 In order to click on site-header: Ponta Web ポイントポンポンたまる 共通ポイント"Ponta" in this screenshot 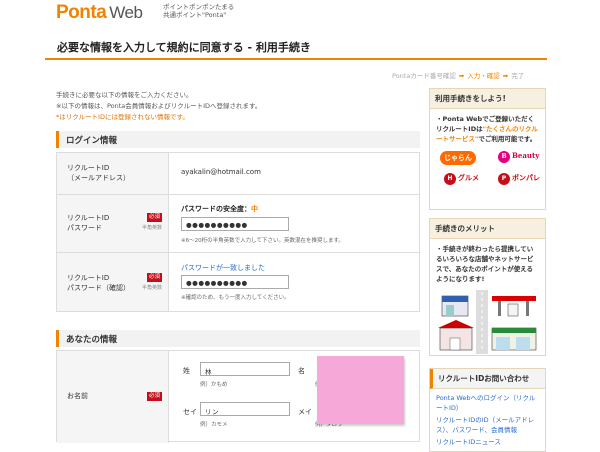, I will do `click(300, 15)`.